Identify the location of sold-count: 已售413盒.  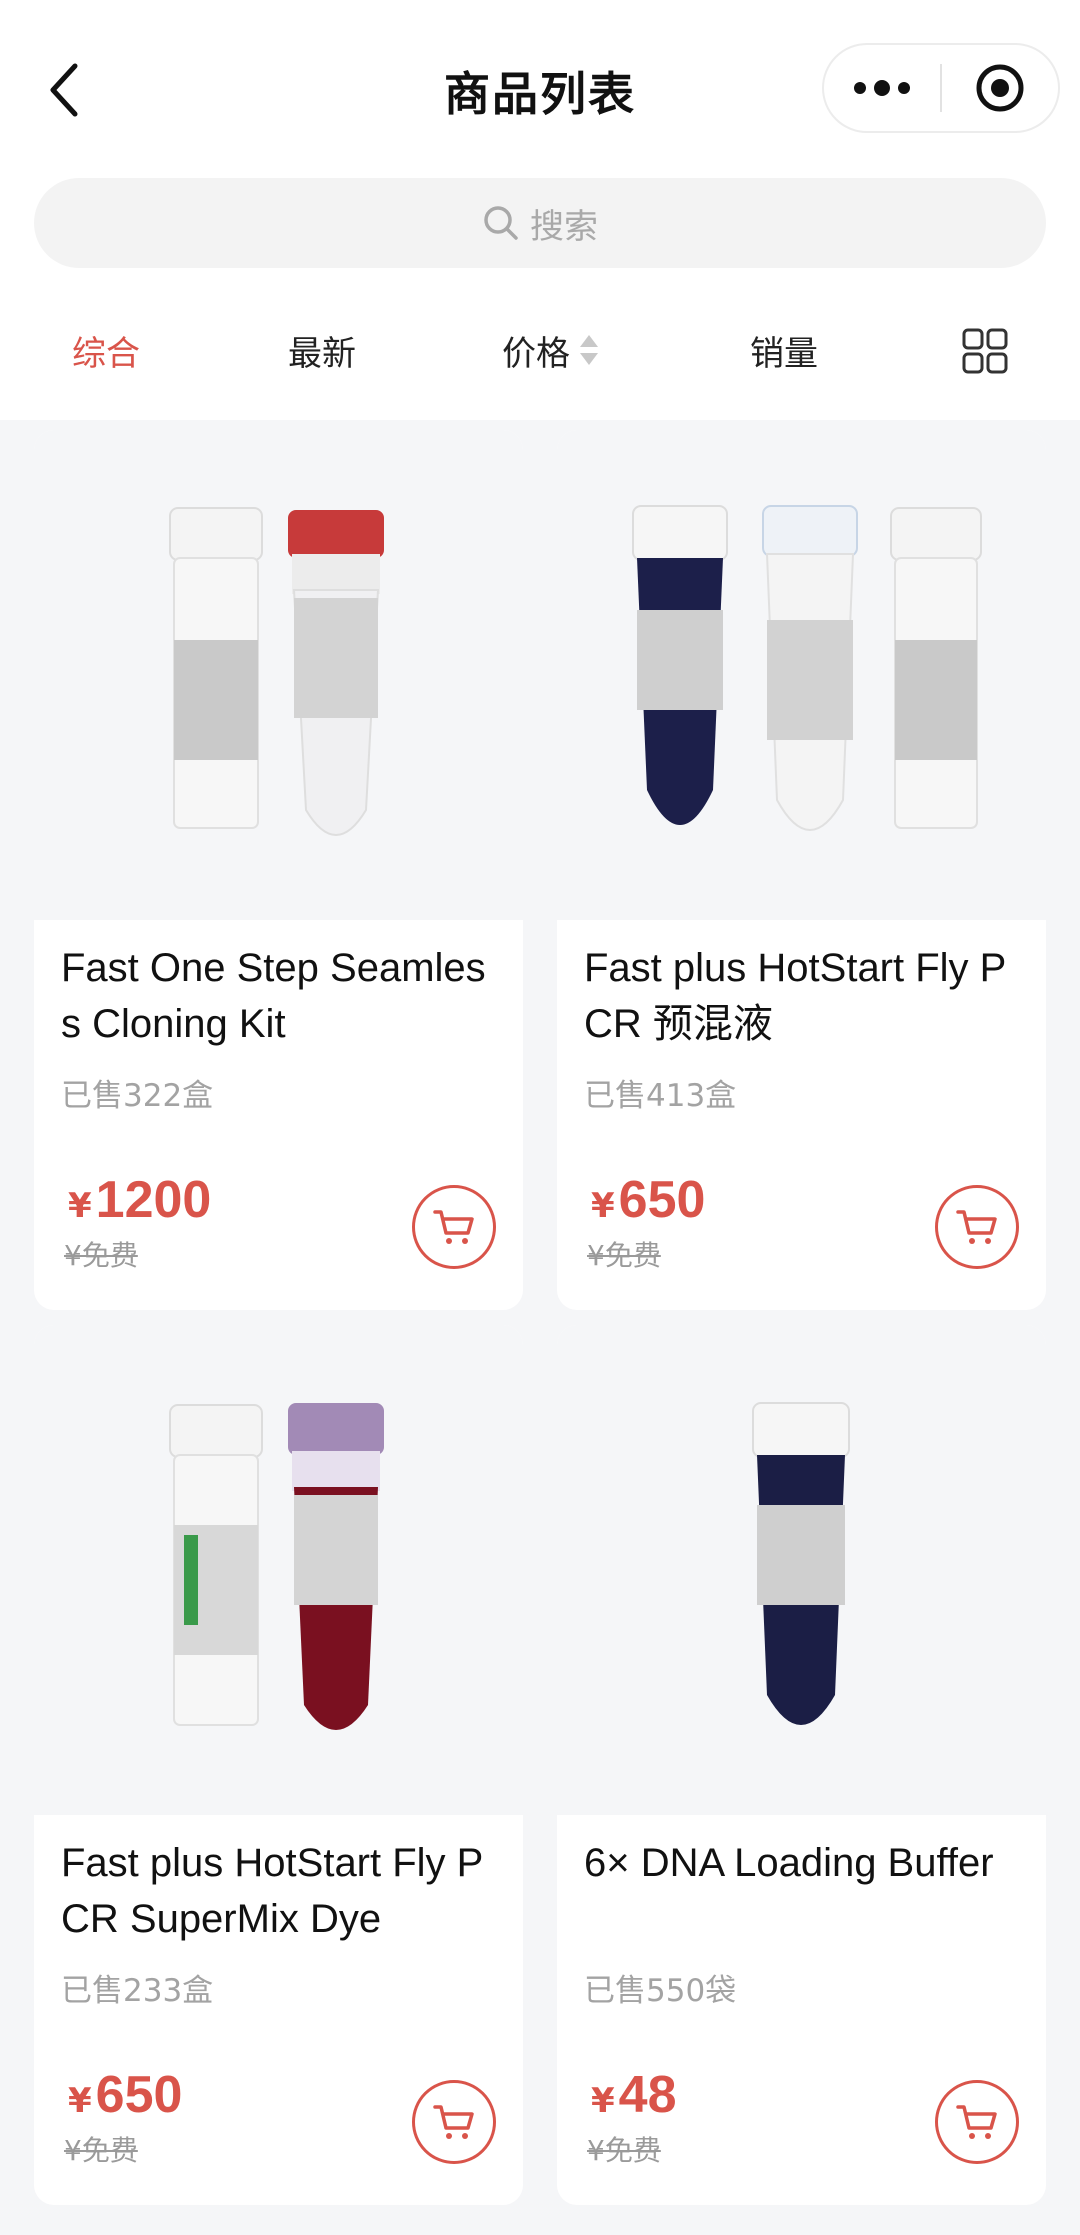
(660, 1096).